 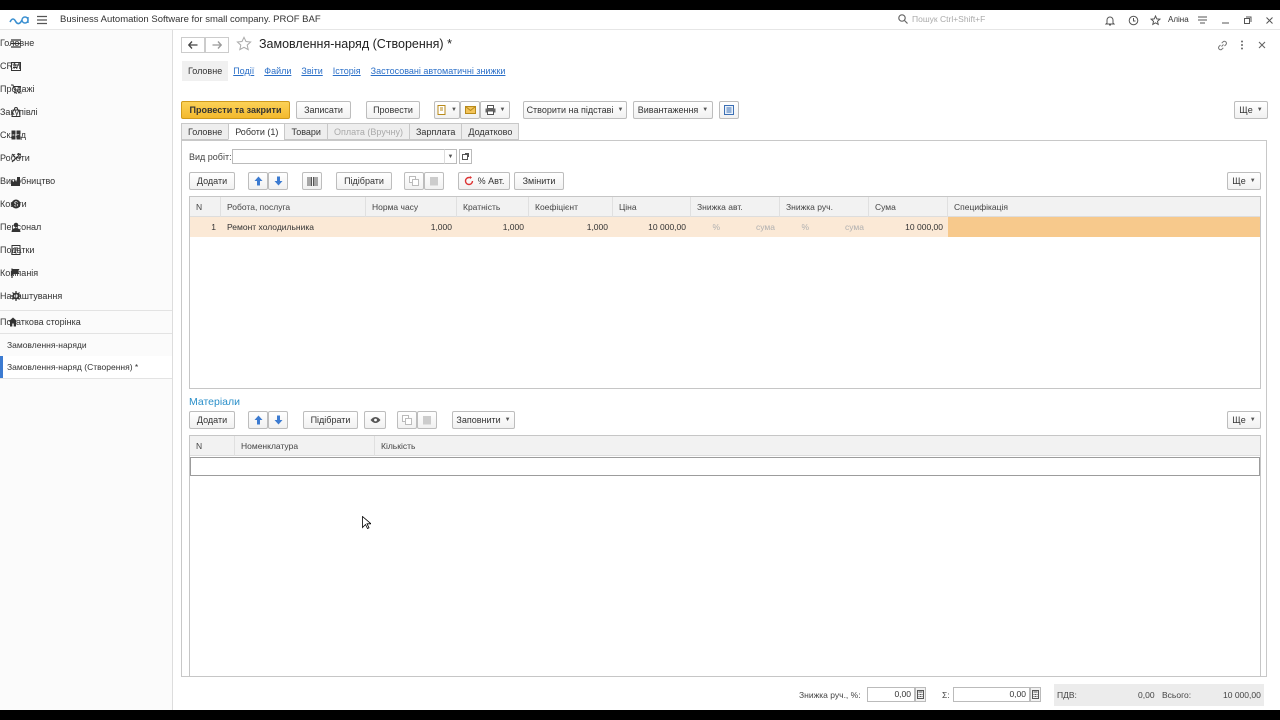 I want to click on restore-icon, so click(x=1247, y=20).